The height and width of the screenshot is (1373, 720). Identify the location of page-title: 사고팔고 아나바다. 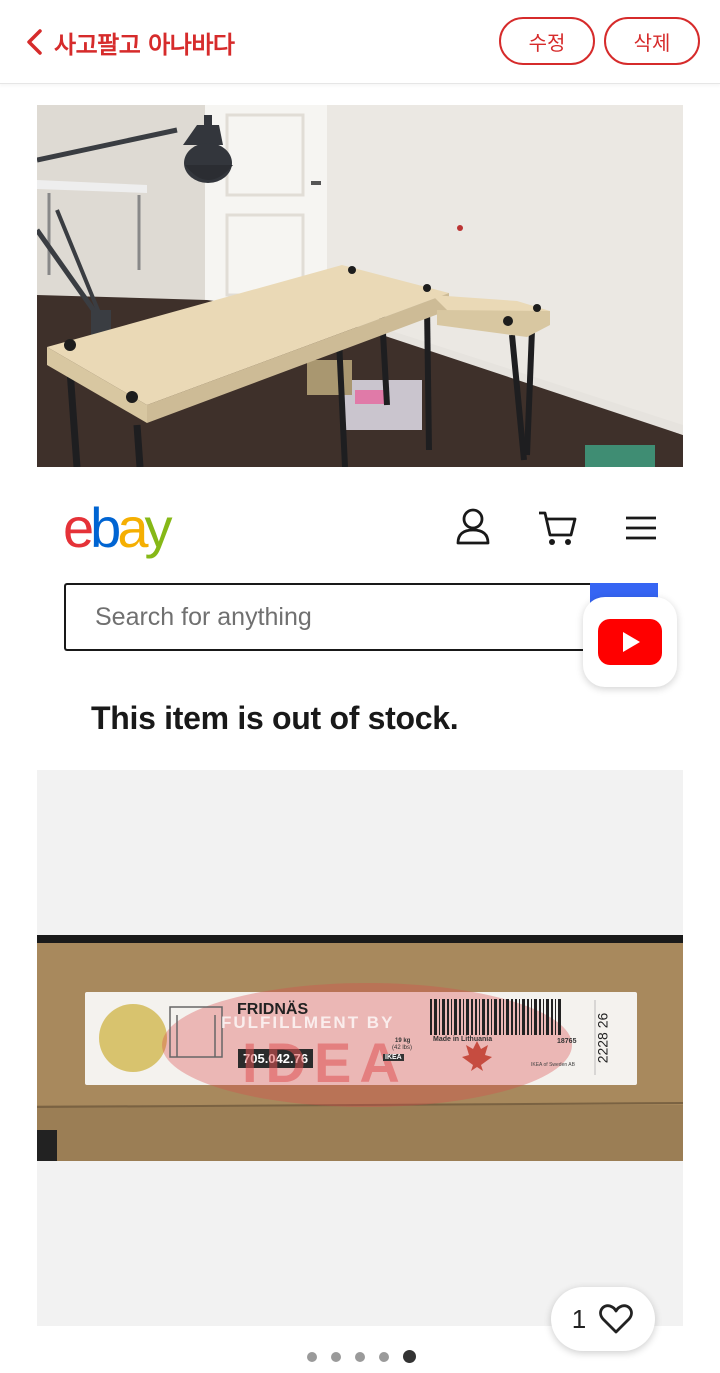
(144, 44).